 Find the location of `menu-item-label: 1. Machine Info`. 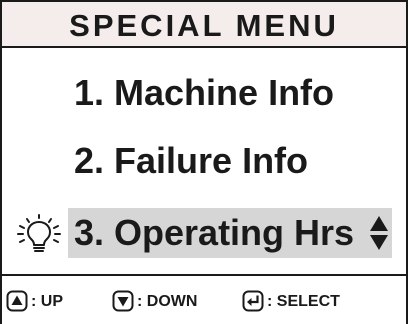

menu-item-label: 1. Machine Info is located at coordinates (204, 92).